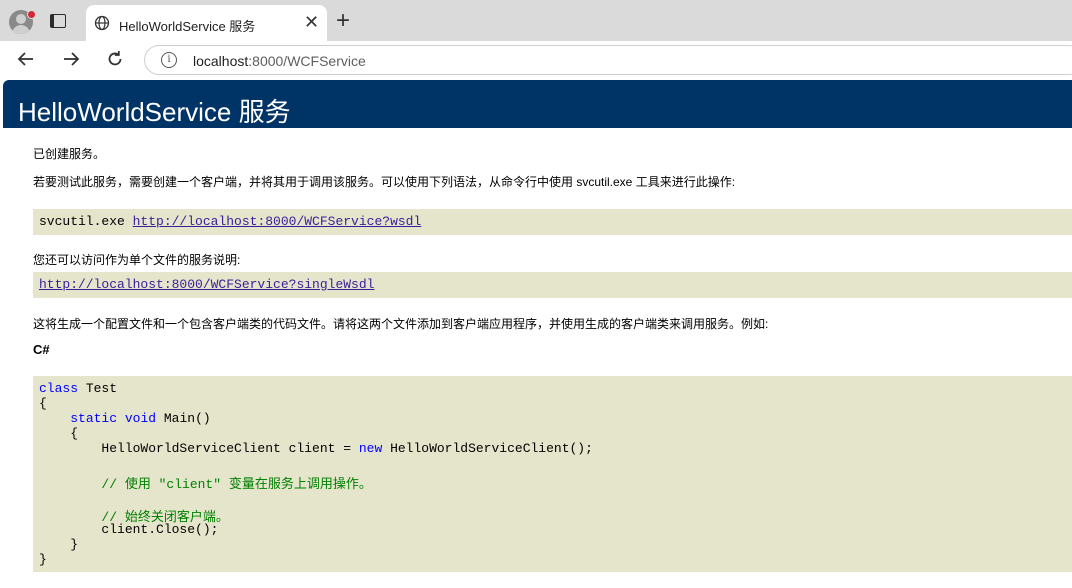 The width and height of the screenshot is (1072, 588). I want to click on wsdl-link: http://localhost:8000/WCFService?wsdl, so click(277, 221).